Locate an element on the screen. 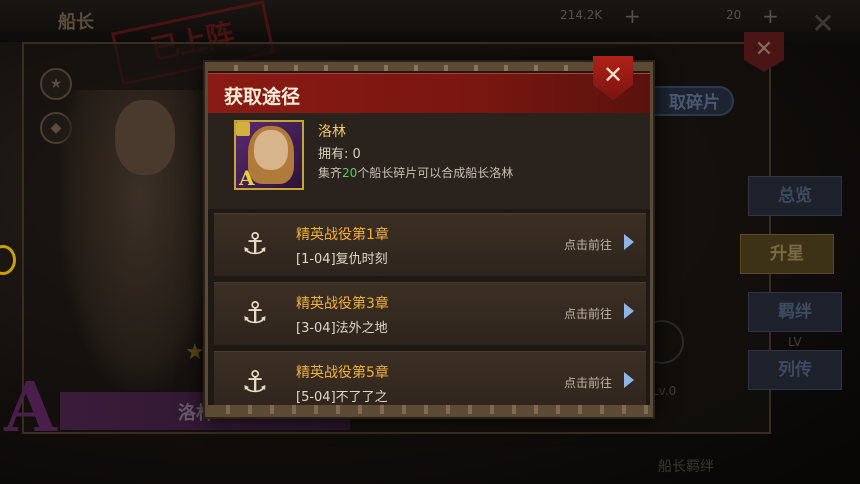  source-chapter: 精英战役第5章 is located at coordinates (342, 373).